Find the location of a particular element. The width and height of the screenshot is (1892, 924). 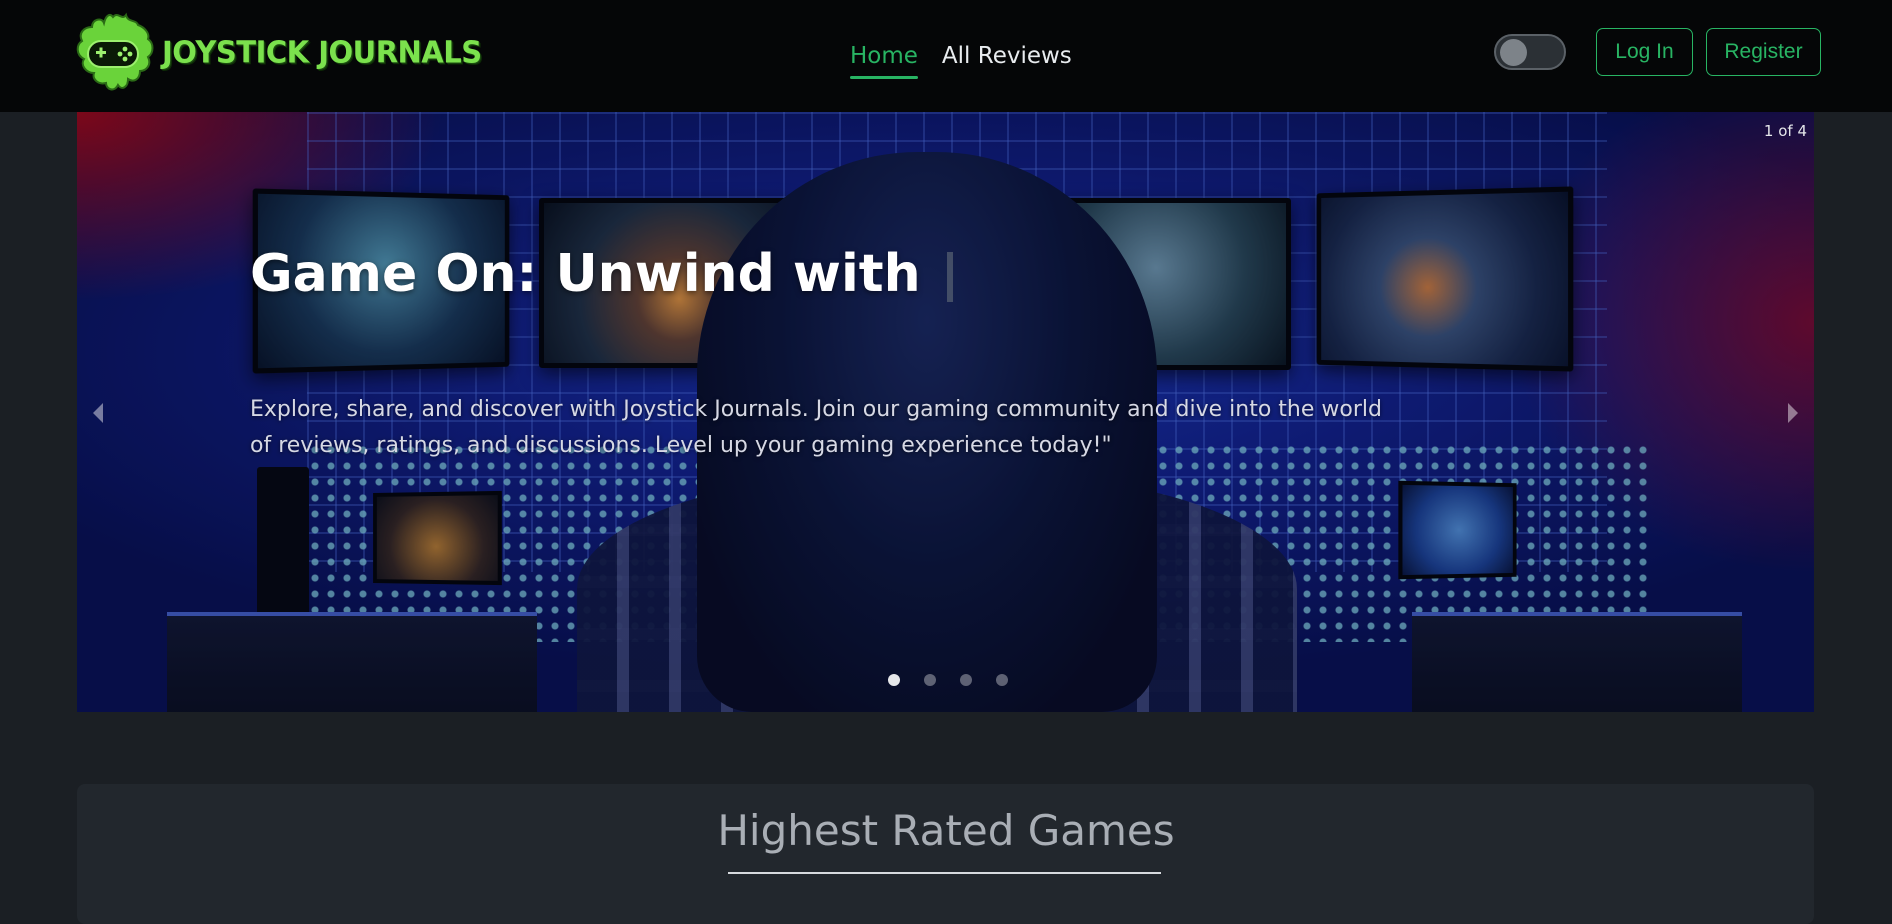

chevron-right-icon is located at coordinates (1793, 413).